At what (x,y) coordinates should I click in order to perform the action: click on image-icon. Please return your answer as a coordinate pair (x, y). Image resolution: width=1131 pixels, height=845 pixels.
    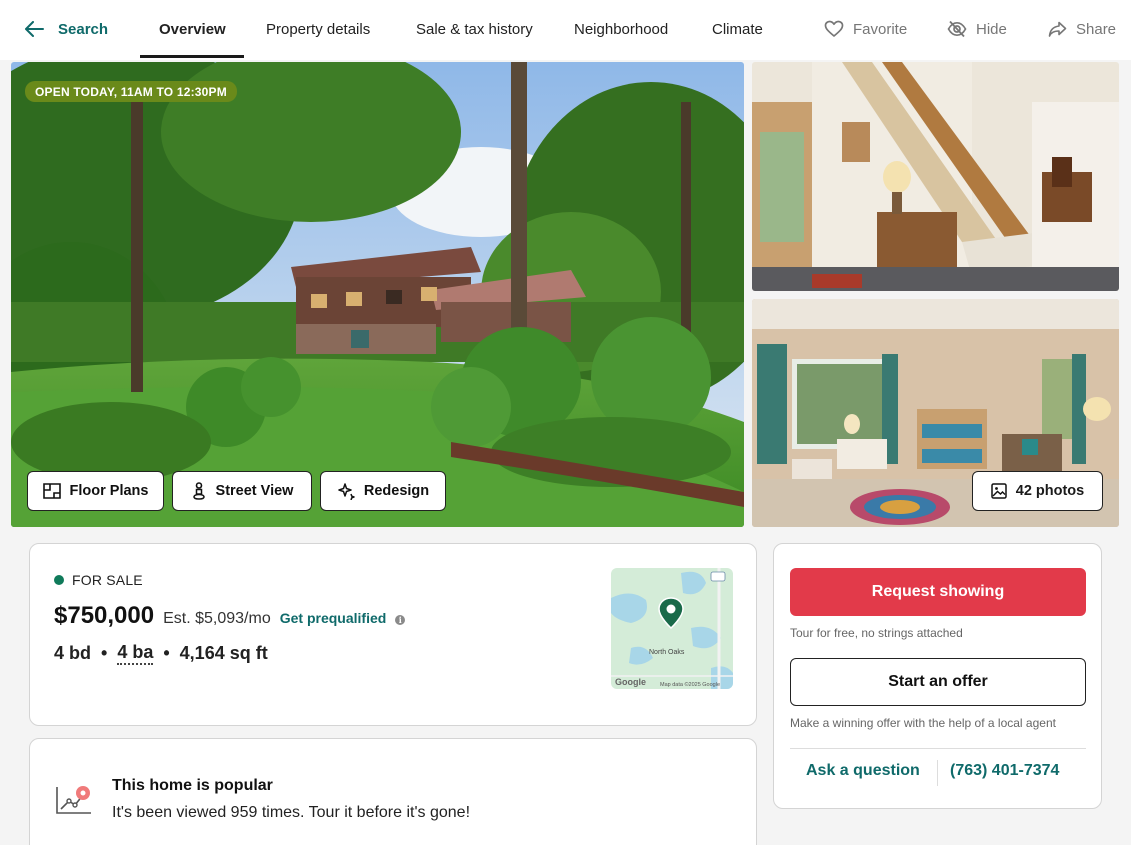
    Looking at the image, I should click on (999, 491).